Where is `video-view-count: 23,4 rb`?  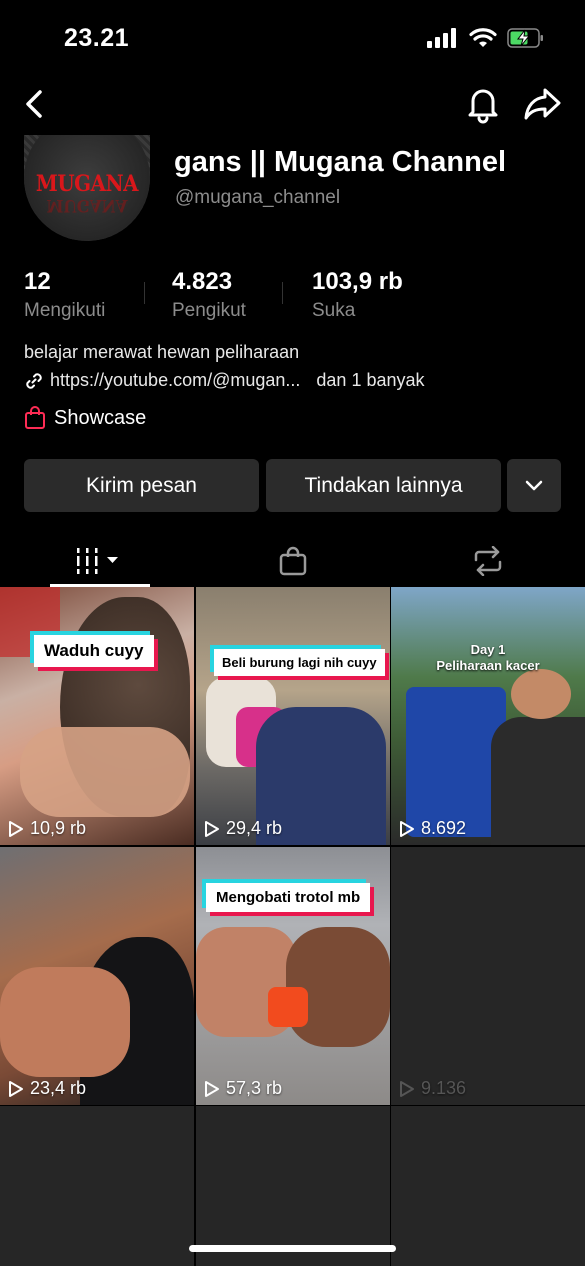
video-view-count: 23,4 rb is located at coordinates (58, 1088).